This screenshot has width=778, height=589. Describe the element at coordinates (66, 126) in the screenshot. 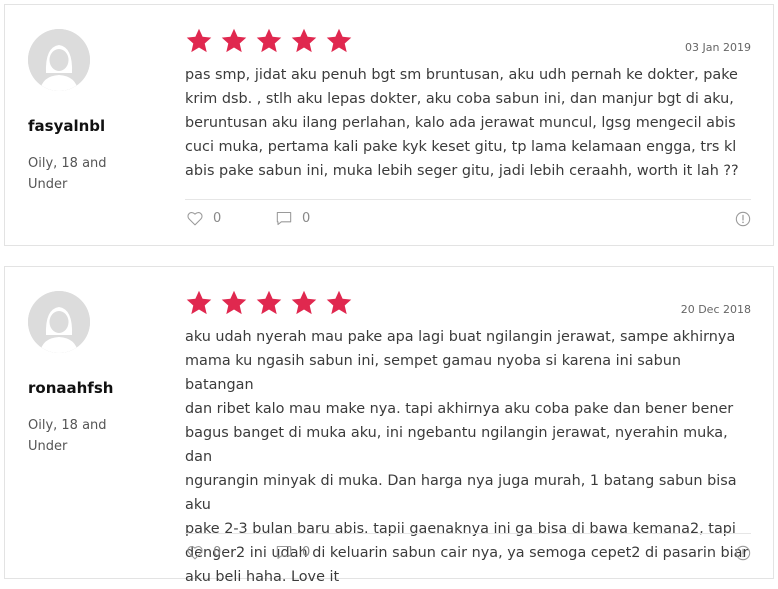

I see `reviewer-username: fasyalnbl` at that location.